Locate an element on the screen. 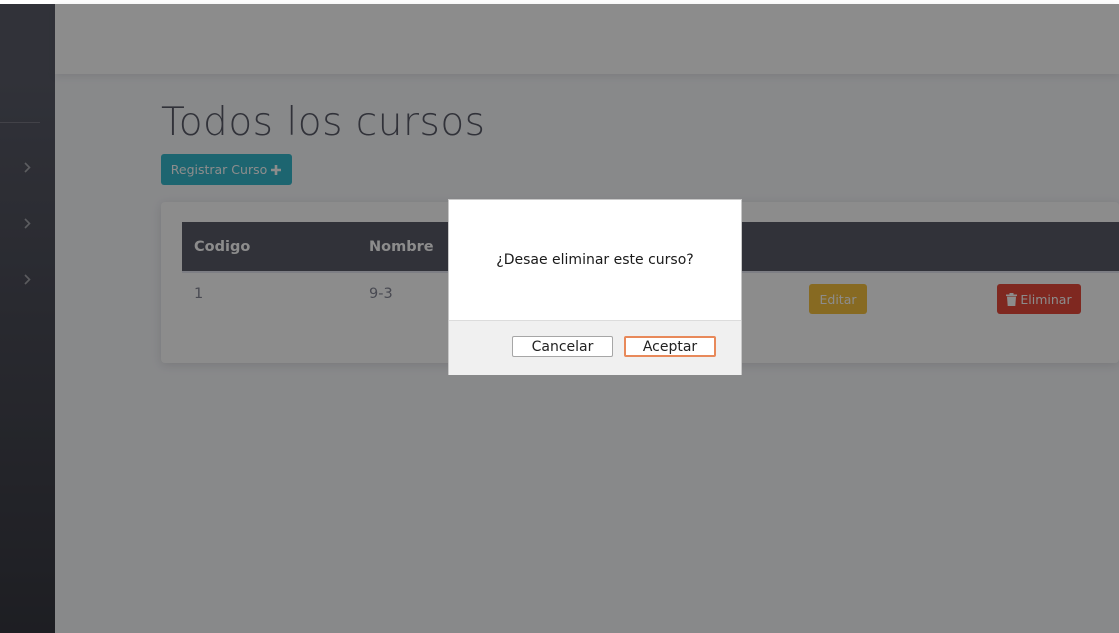 Image resolution: width=1119 pixels, height=633 pixels. accept-button: Aceptar is located at coordinates (670, 346).